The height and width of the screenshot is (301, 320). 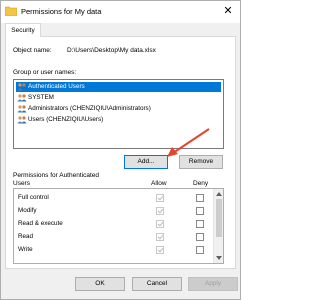 I want to click on permission-row: Read, so click(x=113, y=237).